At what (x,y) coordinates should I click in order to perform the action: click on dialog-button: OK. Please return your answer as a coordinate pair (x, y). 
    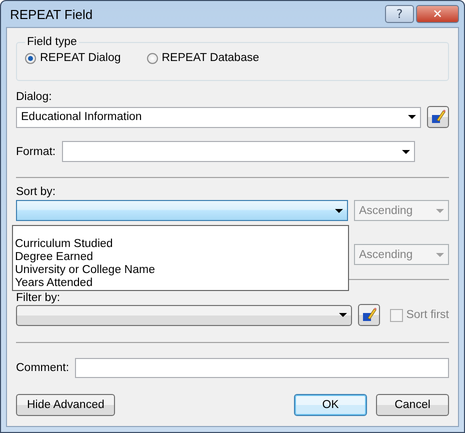
    Looking at the image, I should click on (330, 405).